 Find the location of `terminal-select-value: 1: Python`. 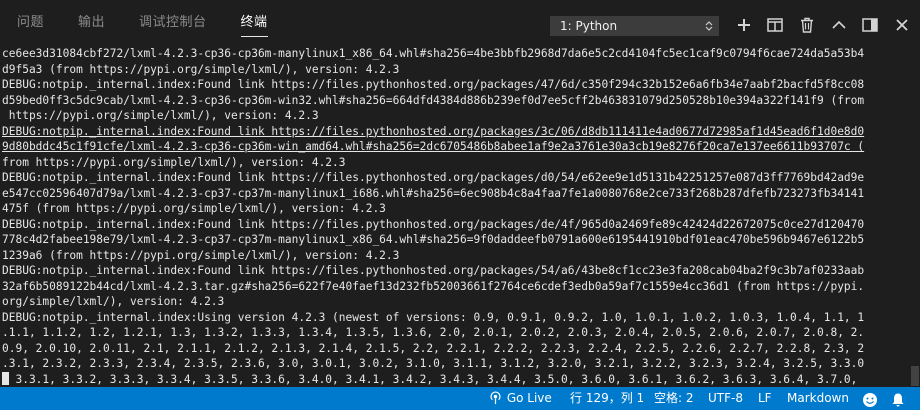

terminal-select-value: 1: Python is located at coordinates (589, 26).